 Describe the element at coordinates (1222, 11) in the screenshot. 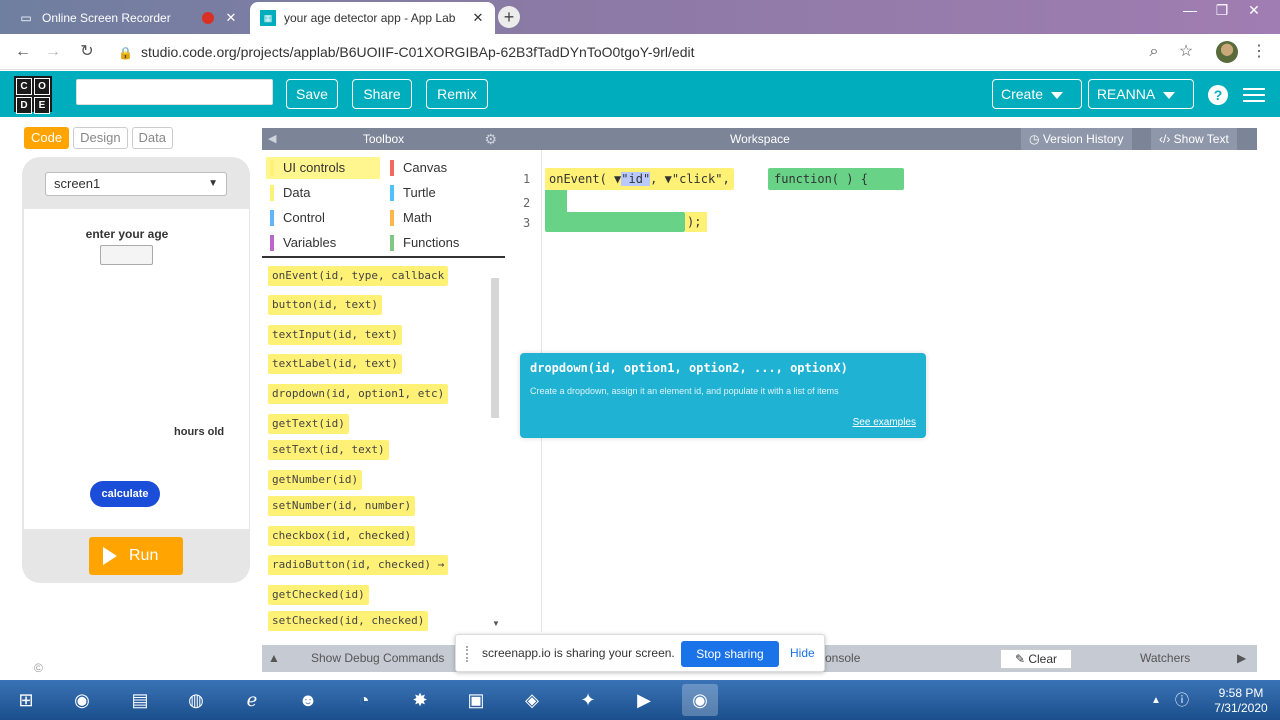

I see `restore-icon: ❐` at that location.